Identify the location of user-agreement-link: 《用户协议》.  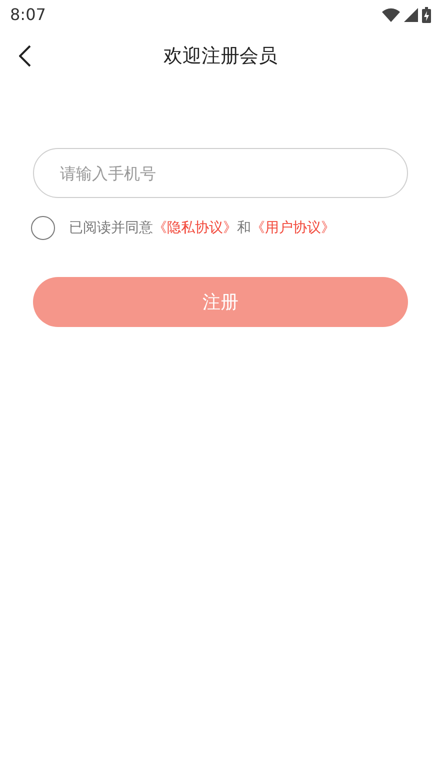
(293, 228).